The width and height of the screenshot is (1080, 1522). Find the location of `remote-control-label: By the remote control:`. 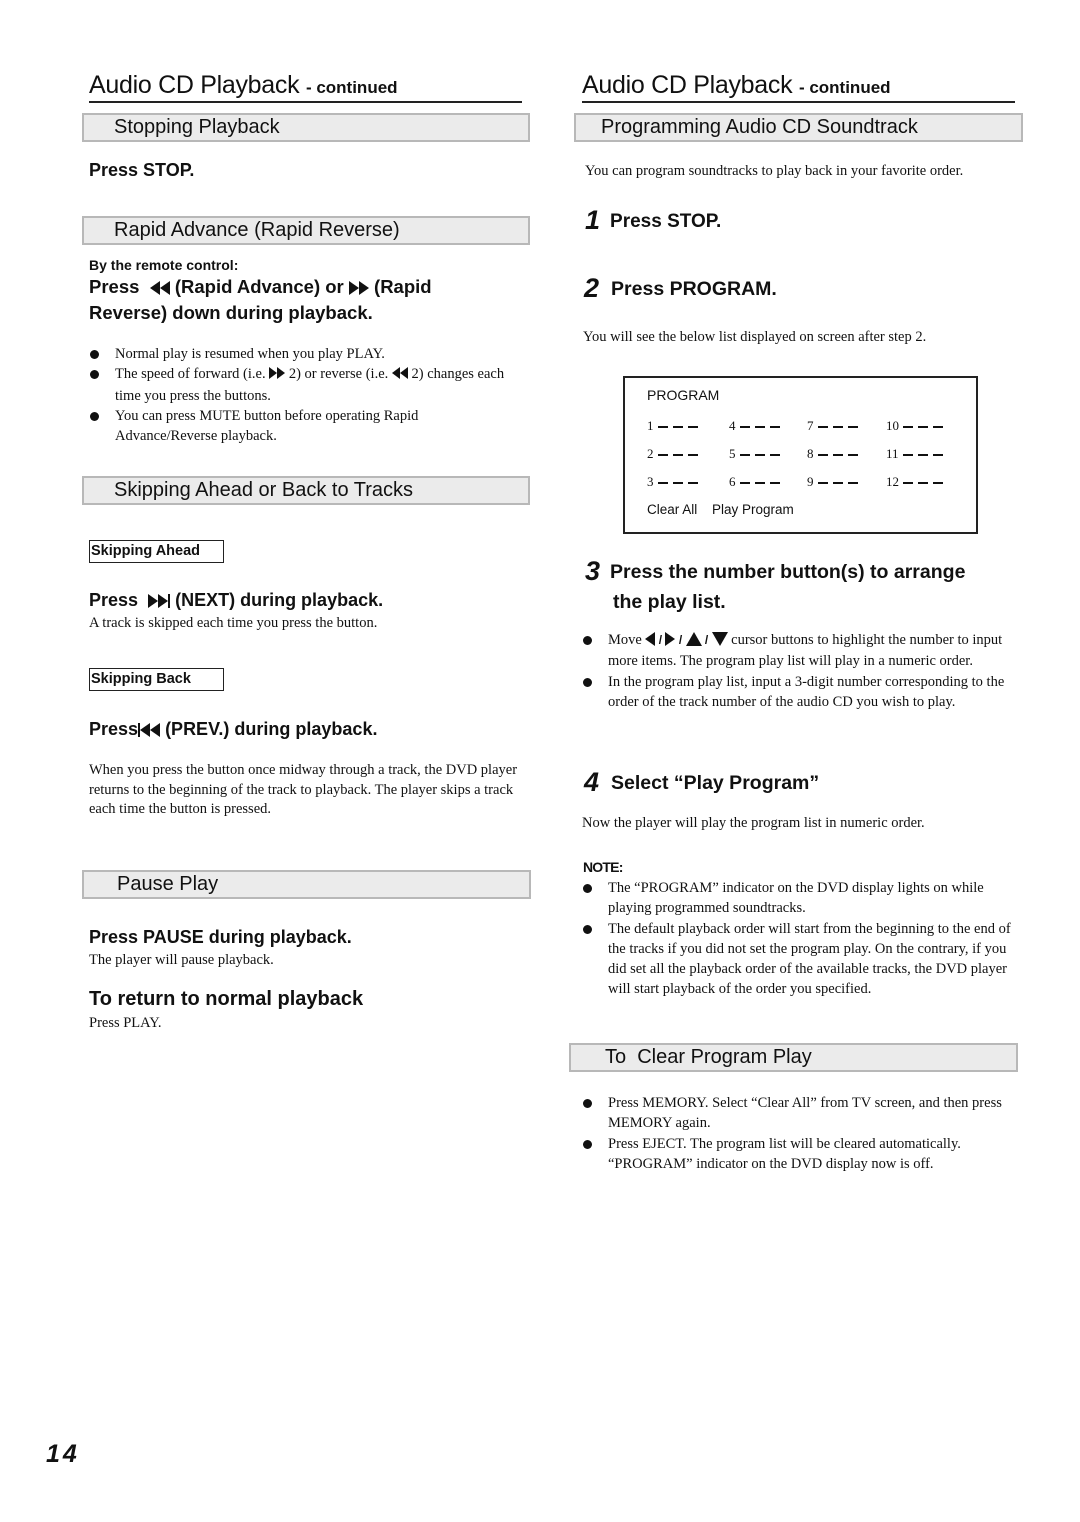

remote-control-label: By the remote control: is located at coordinates (164, 265).